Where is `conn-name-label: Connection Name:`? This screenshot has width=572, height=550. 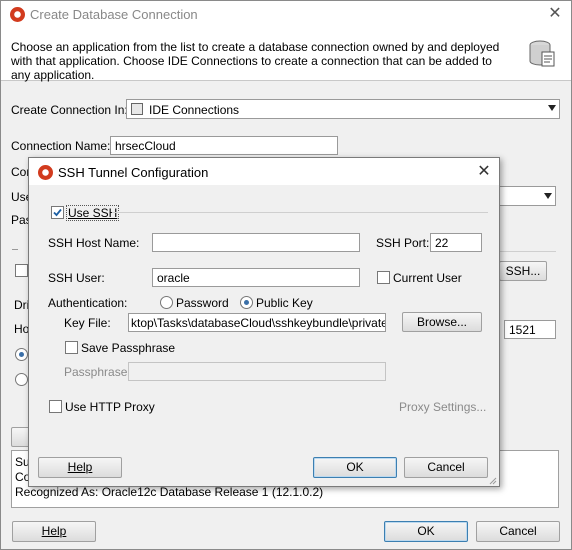
conn-name-label: Connection Name: is located at coordinates (61, 146).